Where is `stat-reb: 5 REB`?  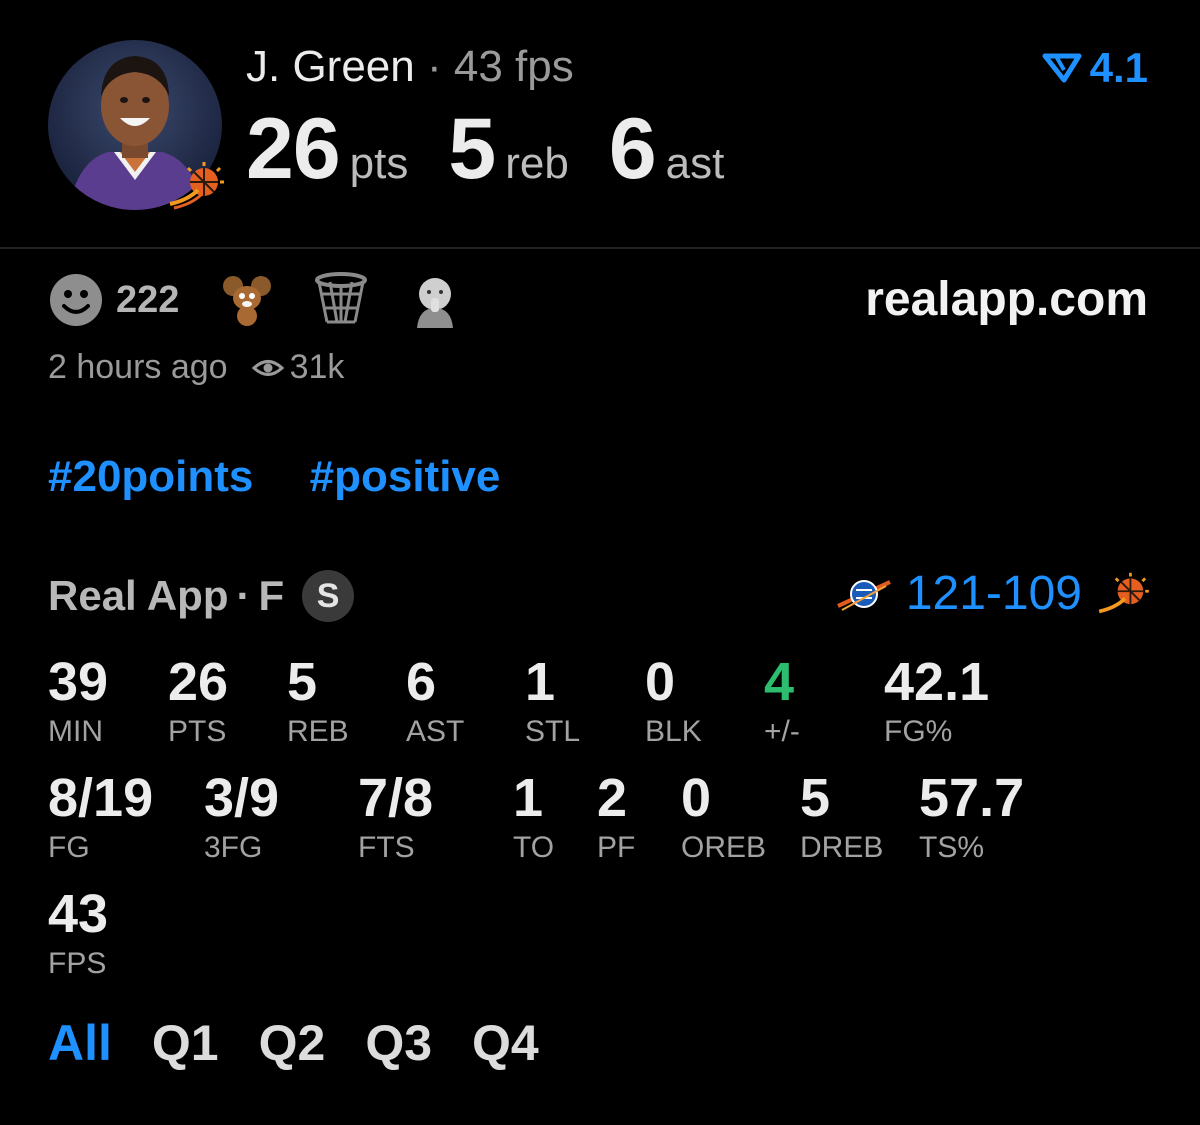
stat-reb: 5 REB is located at coordinates (318, 701).